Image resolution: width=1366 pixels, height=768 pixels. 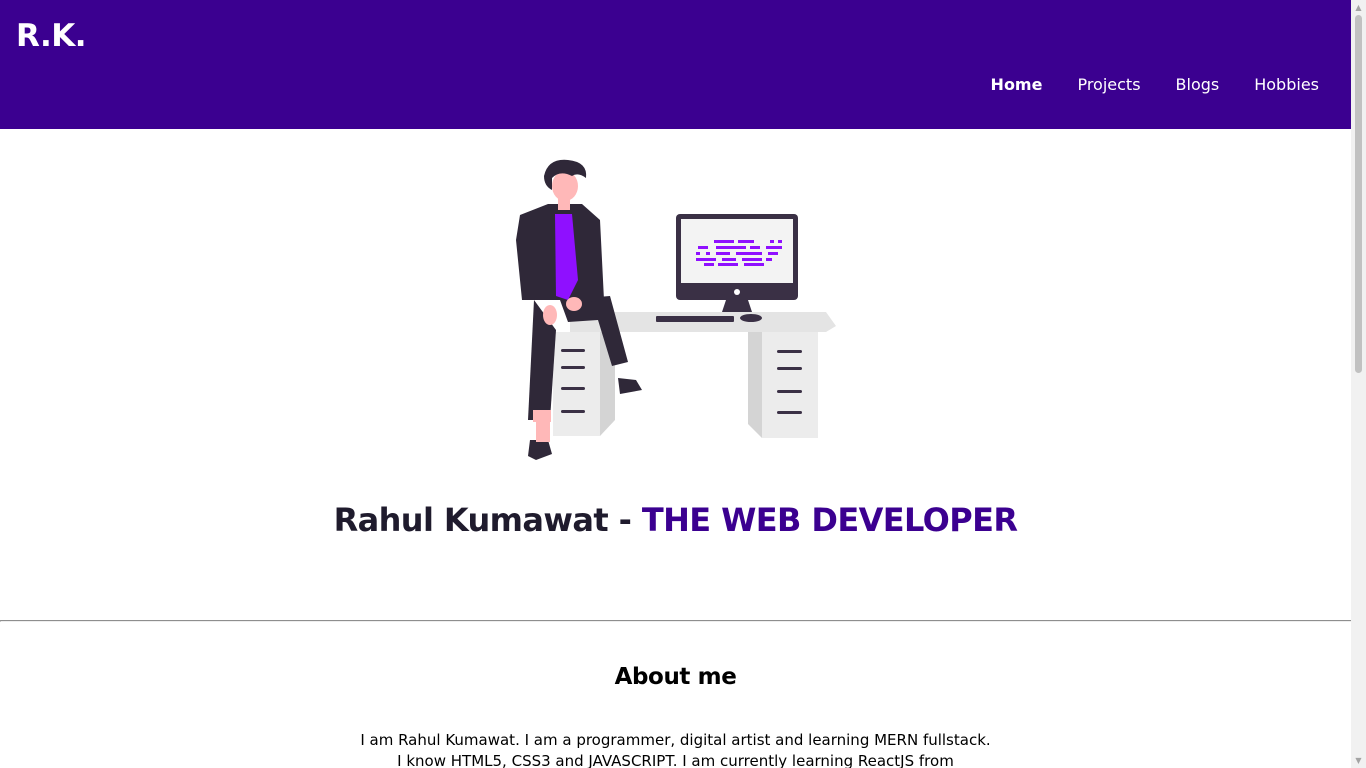 What do you see at coordinates (1358, 194) in the screenshot?
I see `scrollbar-thumb` at bounding box center [1358, 194].